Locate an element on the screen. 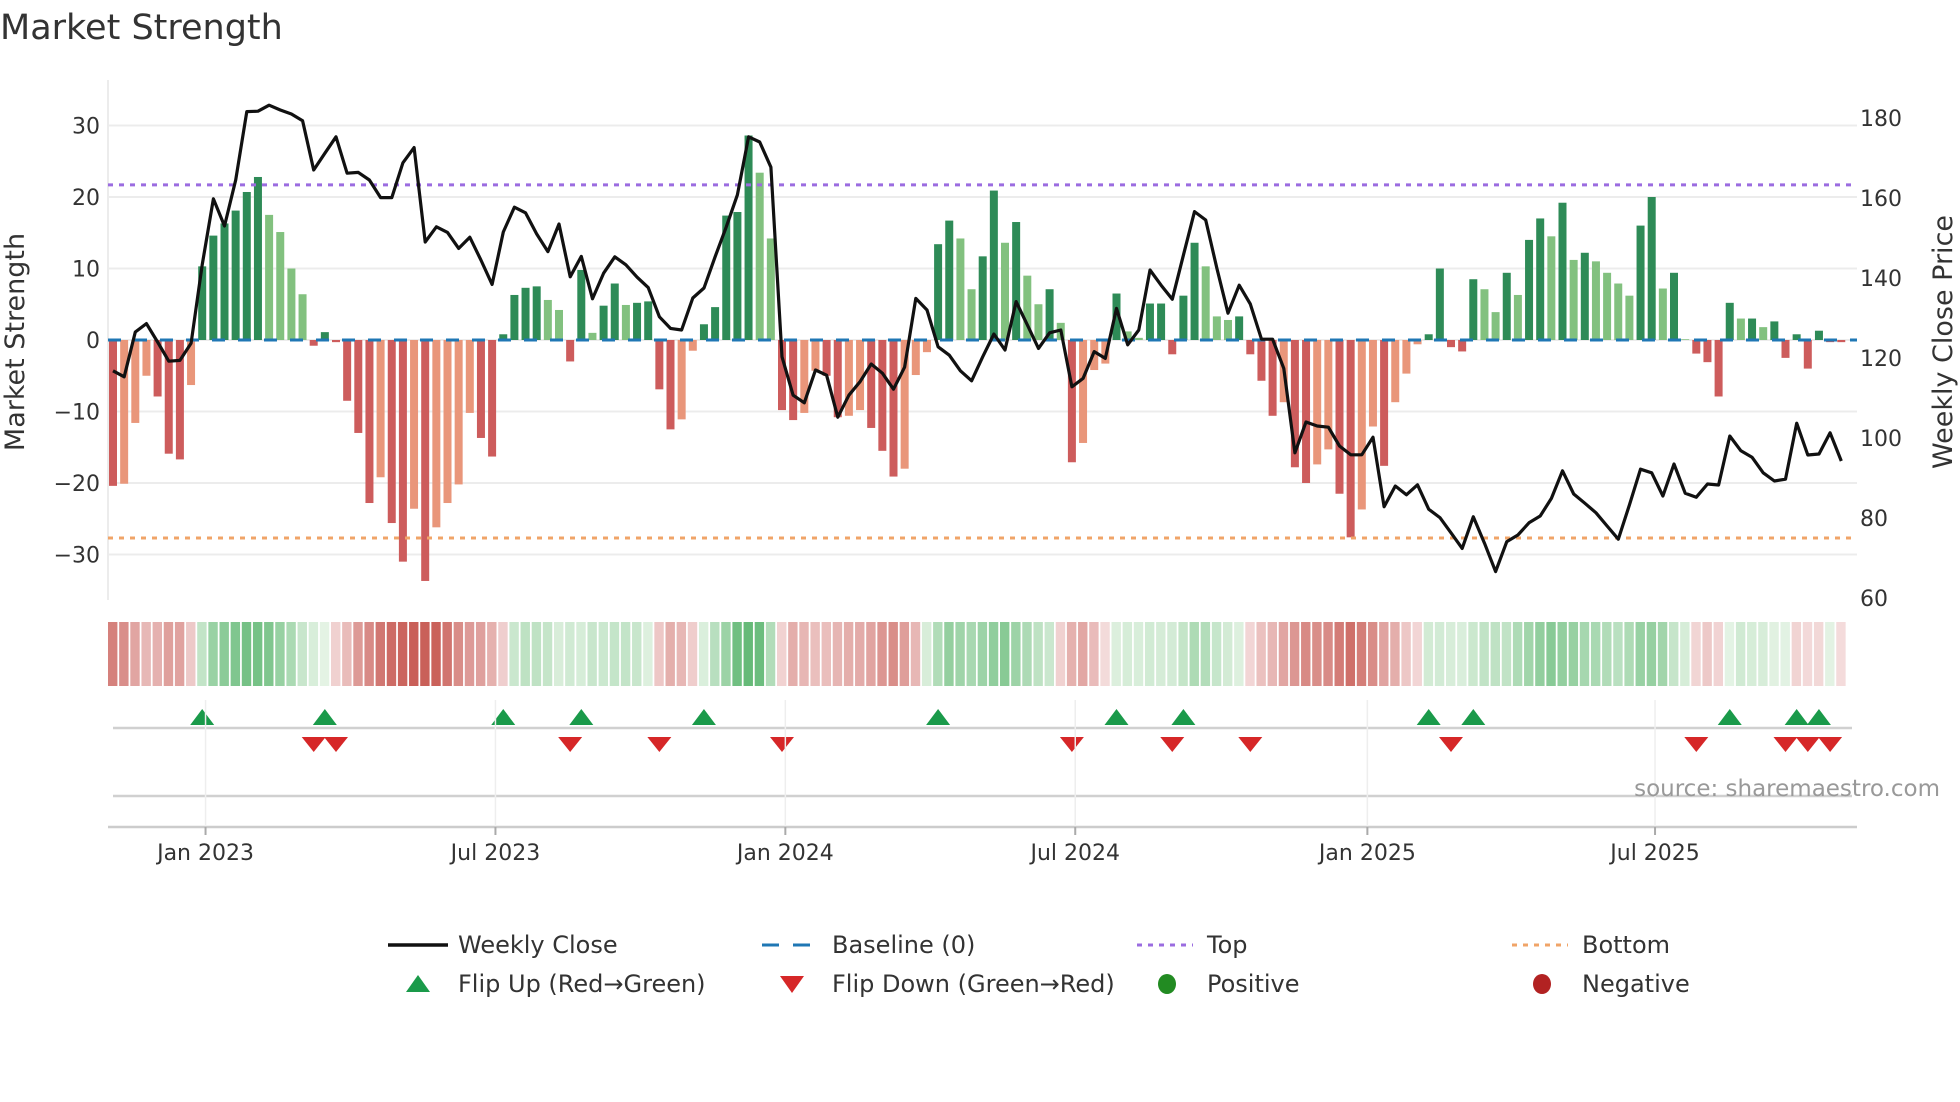  legend-item: Weekly Close is located at coordinates (503, 945).